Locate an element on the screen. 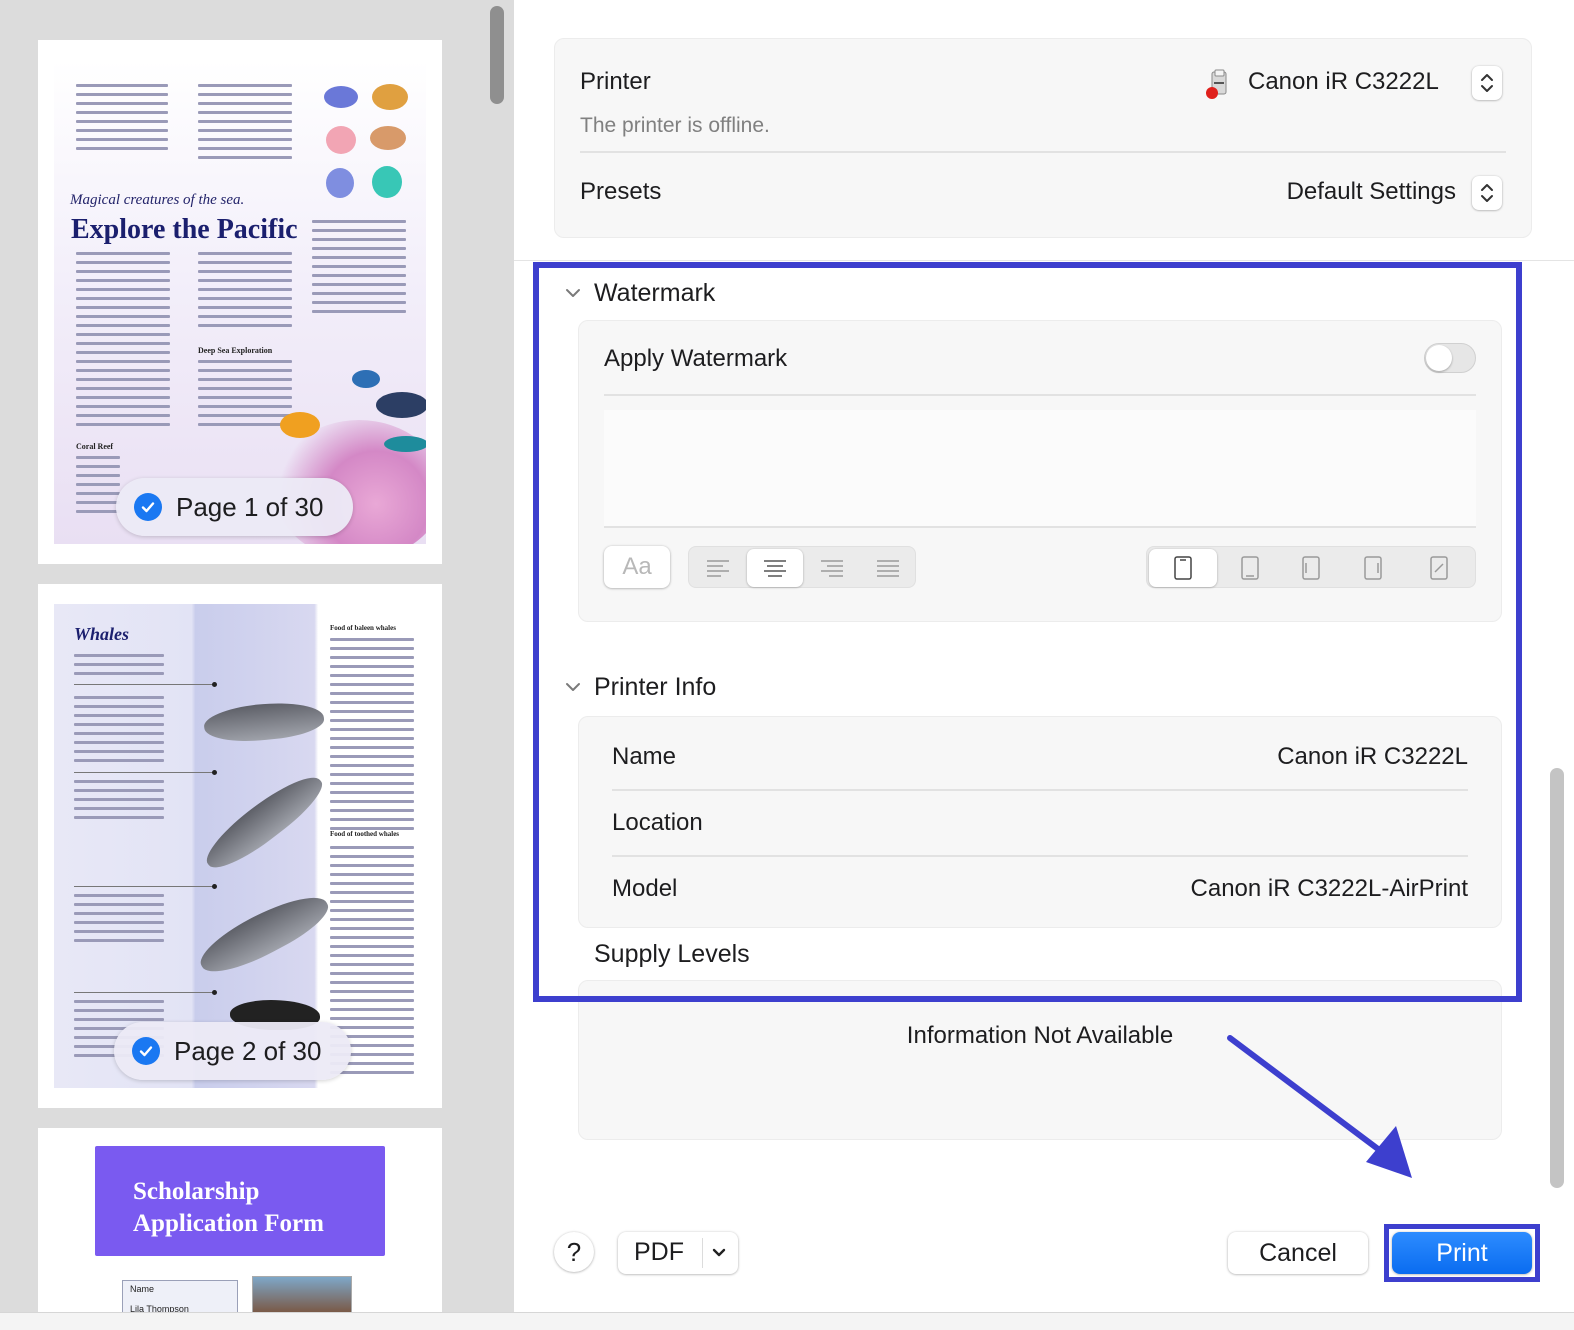 This screenshot has height=1330, width=1574. annotation-arrow-icon is located at coordinates (1319, 1106).